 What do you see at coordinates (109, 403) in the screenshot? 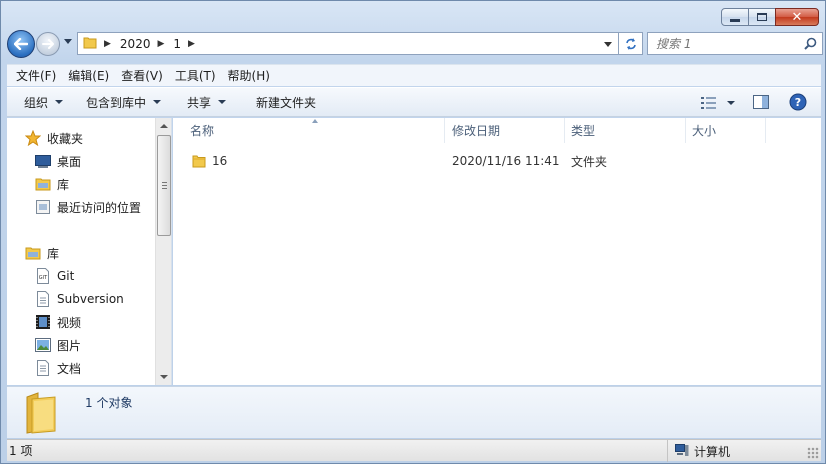
I see `details-summary: 1 个对象` at bounding box center [109, 403].